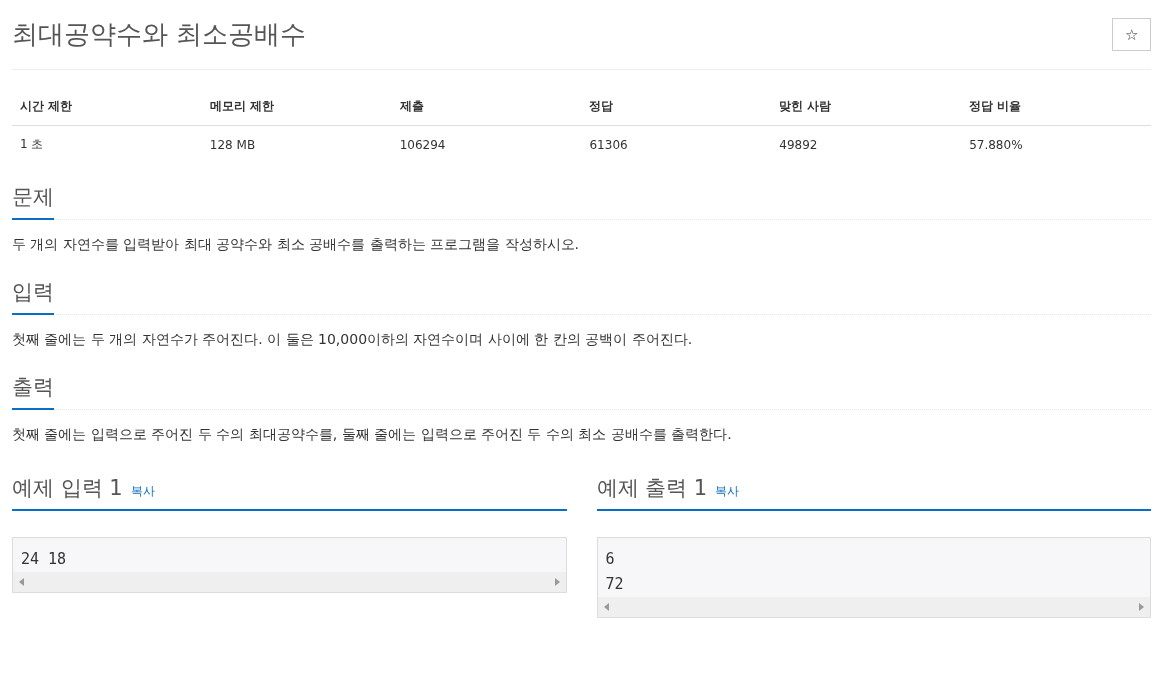  I want to click on table-cell: 49892, so click(866, 144).